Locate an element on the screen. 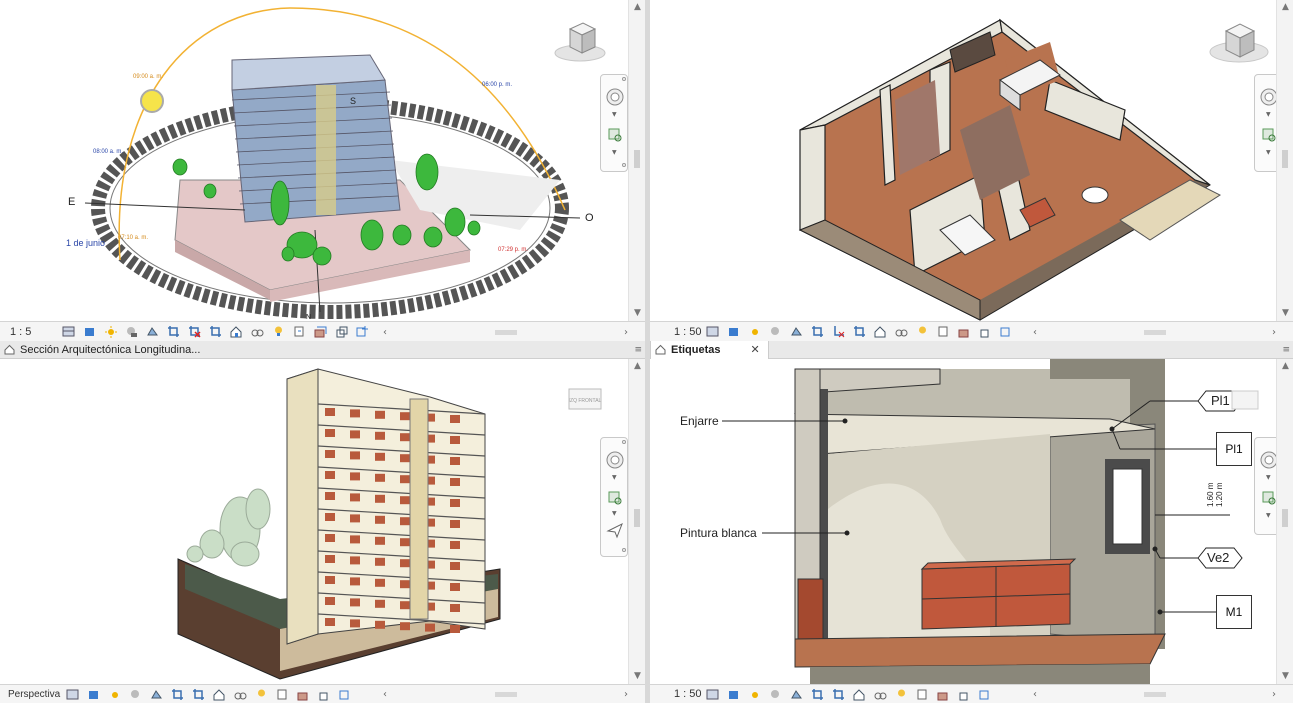 This screenshot has height=703, width=1293. view-scale: Perspectiva is located at coordinates (33, 694).